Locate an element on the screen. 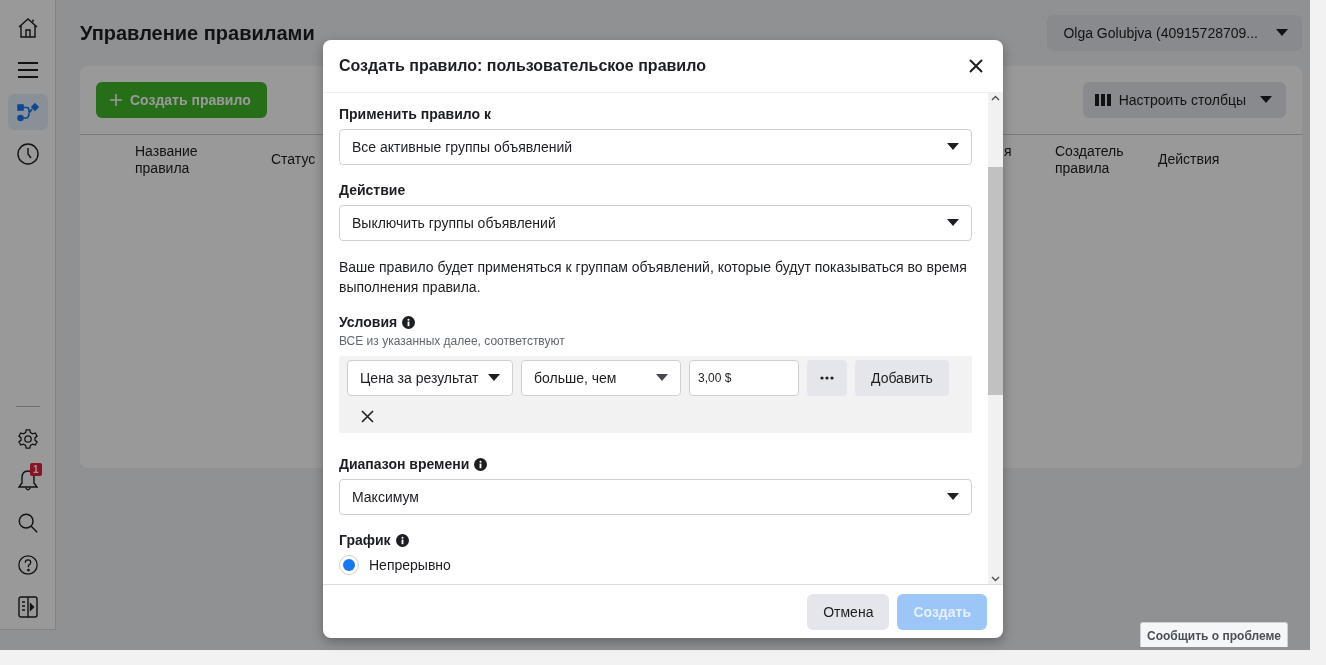 The width and height of the screenshot is (1326, 665). field-label: График is located at coordinates (365, 540).